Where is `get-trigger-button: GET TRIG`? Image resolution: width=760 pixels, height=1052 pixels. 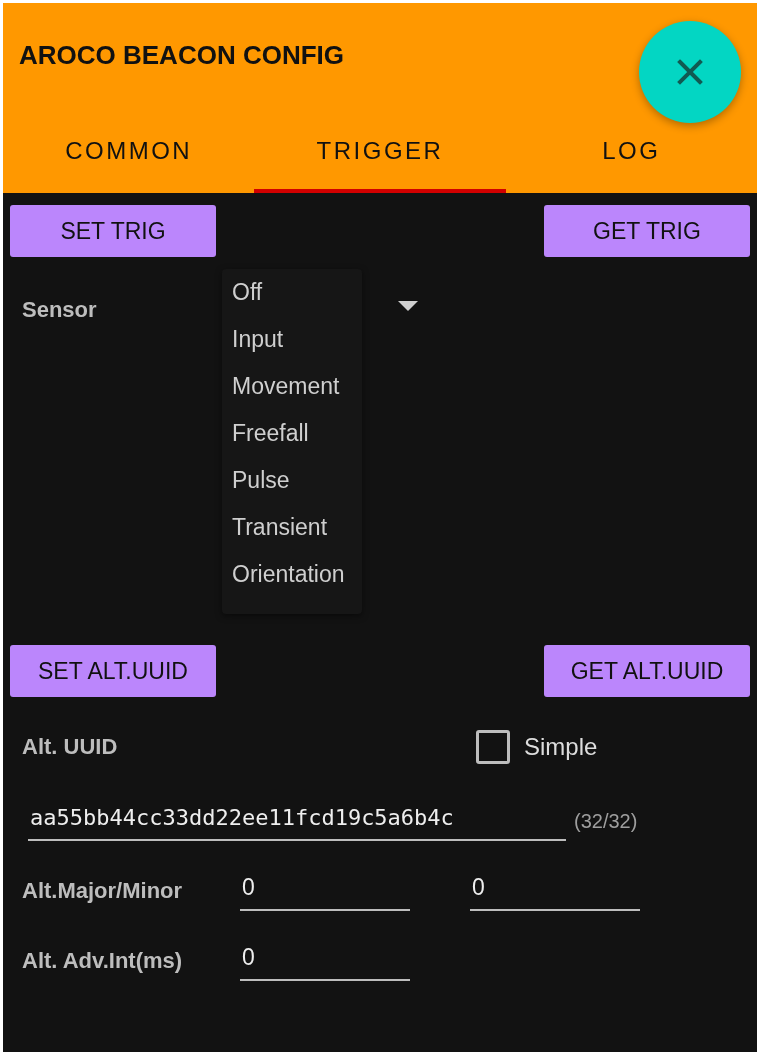 get-trigger-button: GET TRIG is located at coordinates (647, 231).